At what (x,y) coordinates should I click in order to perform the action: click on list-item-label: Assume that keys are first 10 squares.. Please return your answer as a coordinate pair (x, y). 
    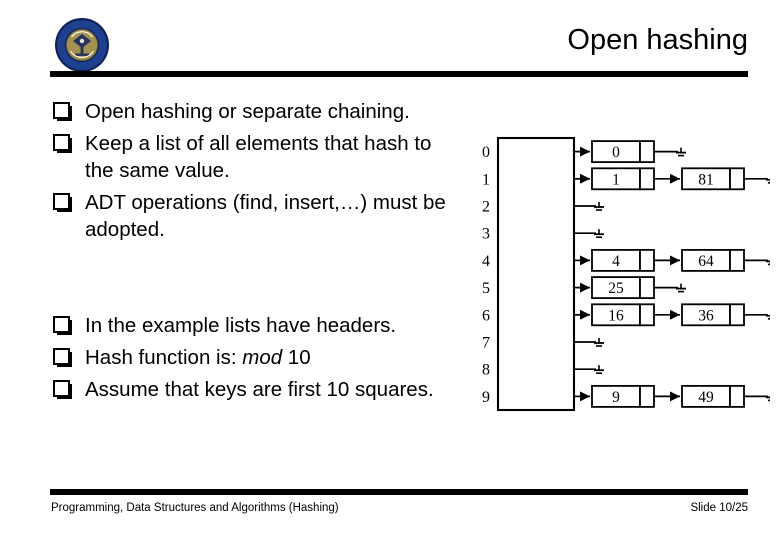
    Looking at the image, I should click on (259, 389).